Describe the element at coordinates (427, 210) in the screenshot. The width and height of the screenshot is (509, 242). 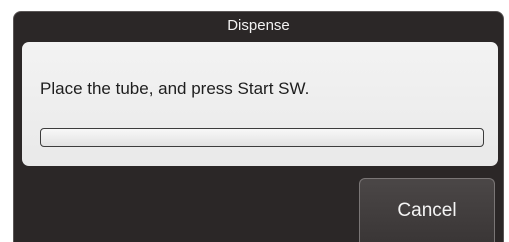
I see `cancel-button: Cancel` at that location.